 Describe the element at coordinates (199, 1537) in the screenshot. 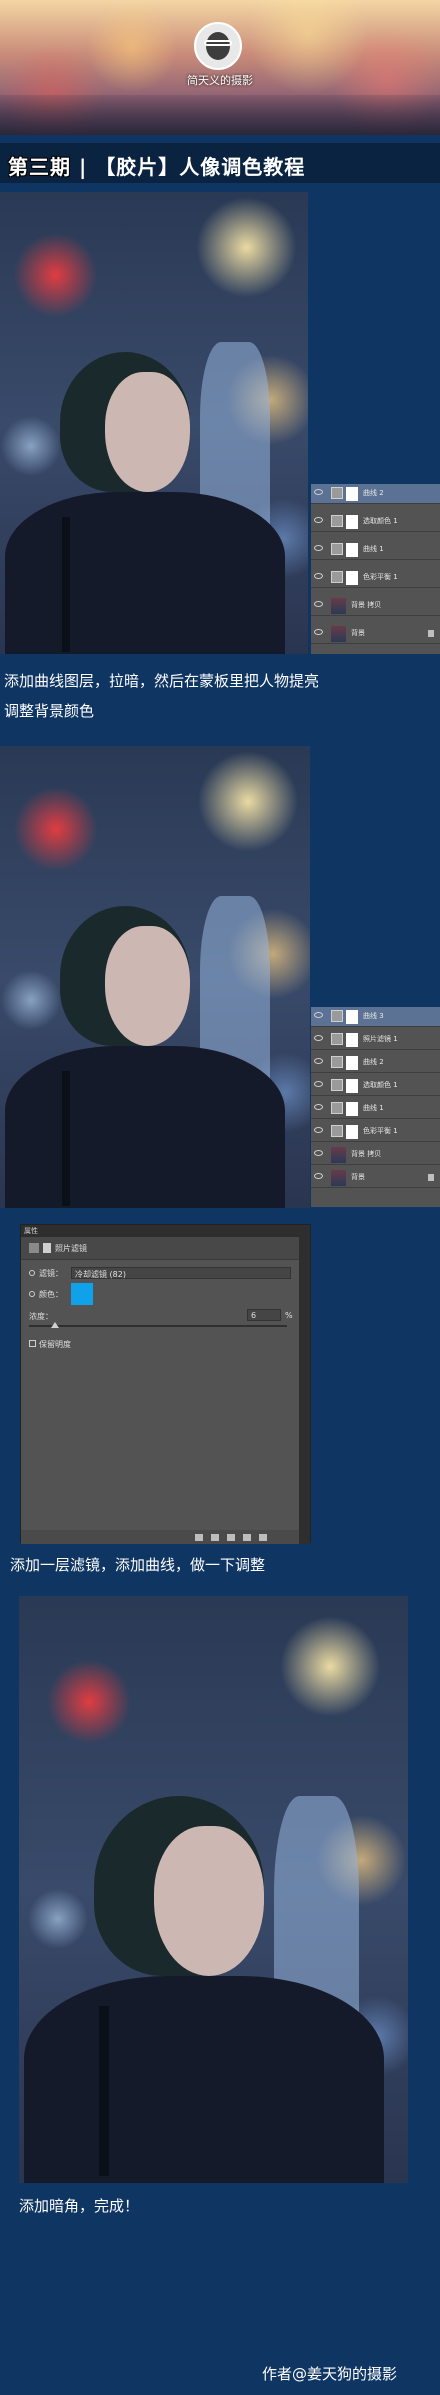

I see `clip-icon` at that location.